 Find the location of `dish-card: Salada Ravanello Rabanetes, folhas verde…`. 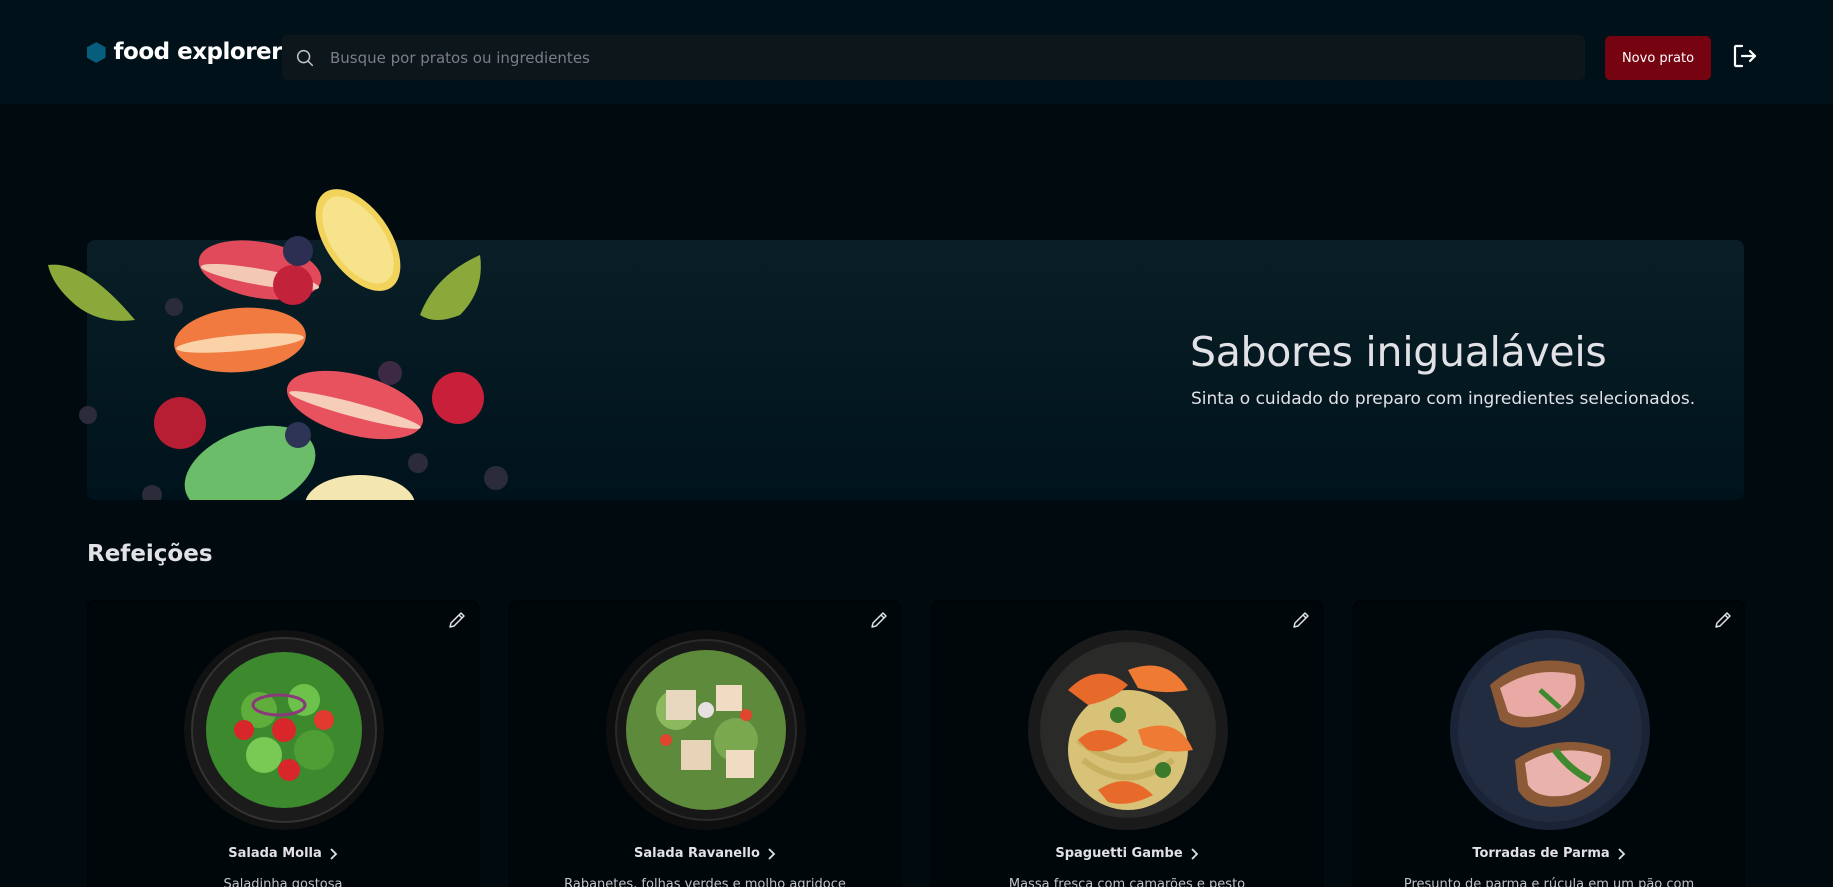

dish-card: Salada Ravanello Rabanetes, folhas verde… is located at coordinates (705, 743).